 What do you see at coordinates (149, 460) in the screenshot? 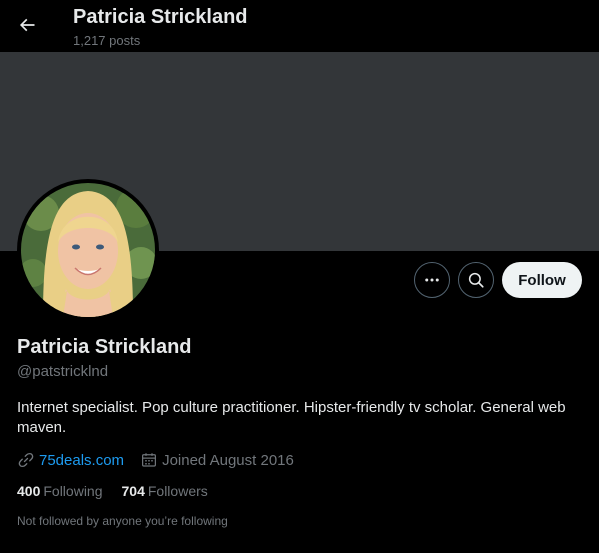
I see `calendar-icon` at bounding box center [149, 460].